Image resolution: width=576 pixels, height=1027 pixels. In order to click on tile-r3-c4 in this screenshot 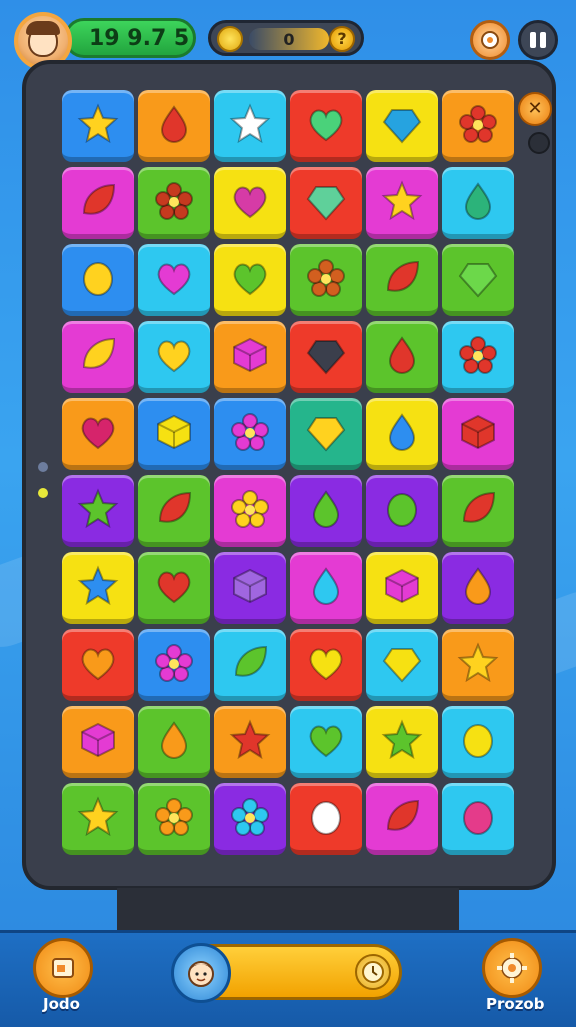, I will do `click(326, 280)`.